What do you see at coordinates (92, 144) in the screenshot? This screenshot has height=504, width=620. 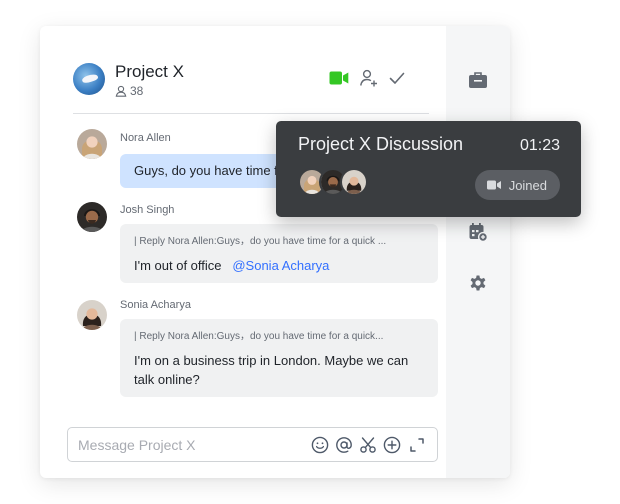 I see `avatar-nora-allen` at bounding box center [92, 144].